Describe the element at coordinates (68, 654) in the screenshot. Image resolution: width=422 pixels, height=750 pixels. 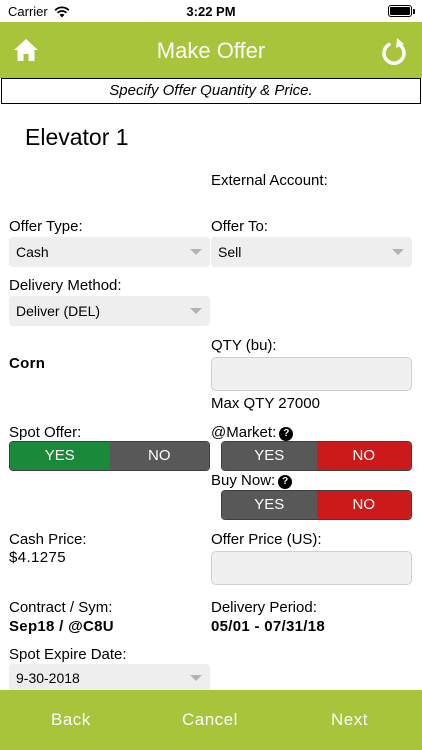
I see `spot-expire-date-label: Spot Expire Date:` at that location.